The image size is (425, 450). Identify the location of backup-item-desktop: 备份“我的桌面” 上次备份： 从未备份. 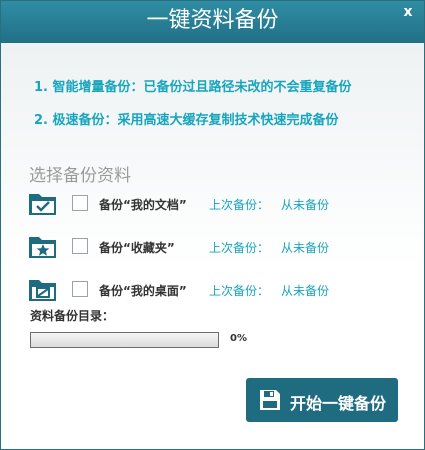
(218, 291).